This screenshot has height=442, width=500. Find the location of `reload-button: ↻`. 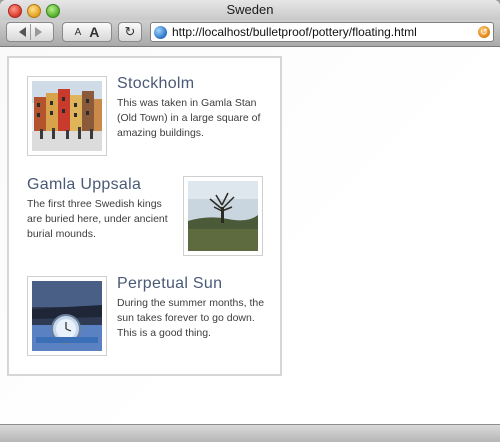

reload-button: ↻ is located at coordinates (130, 32).